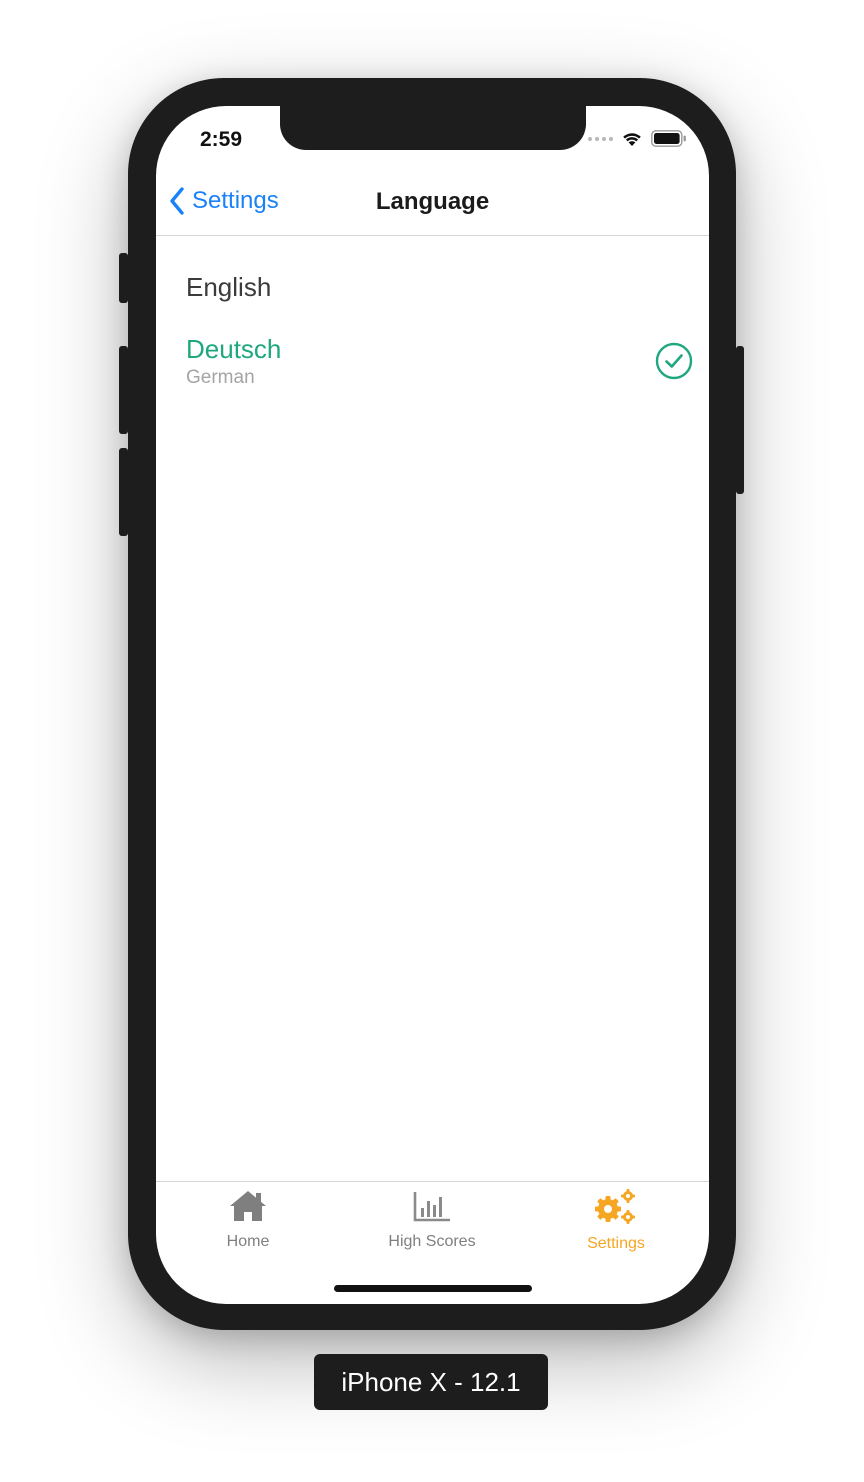 The width and height of the screenshot is (864, 1482). Describe the element at coordinates (220, 377) in the screenshot. I see `language-subtitle: German` at that location.